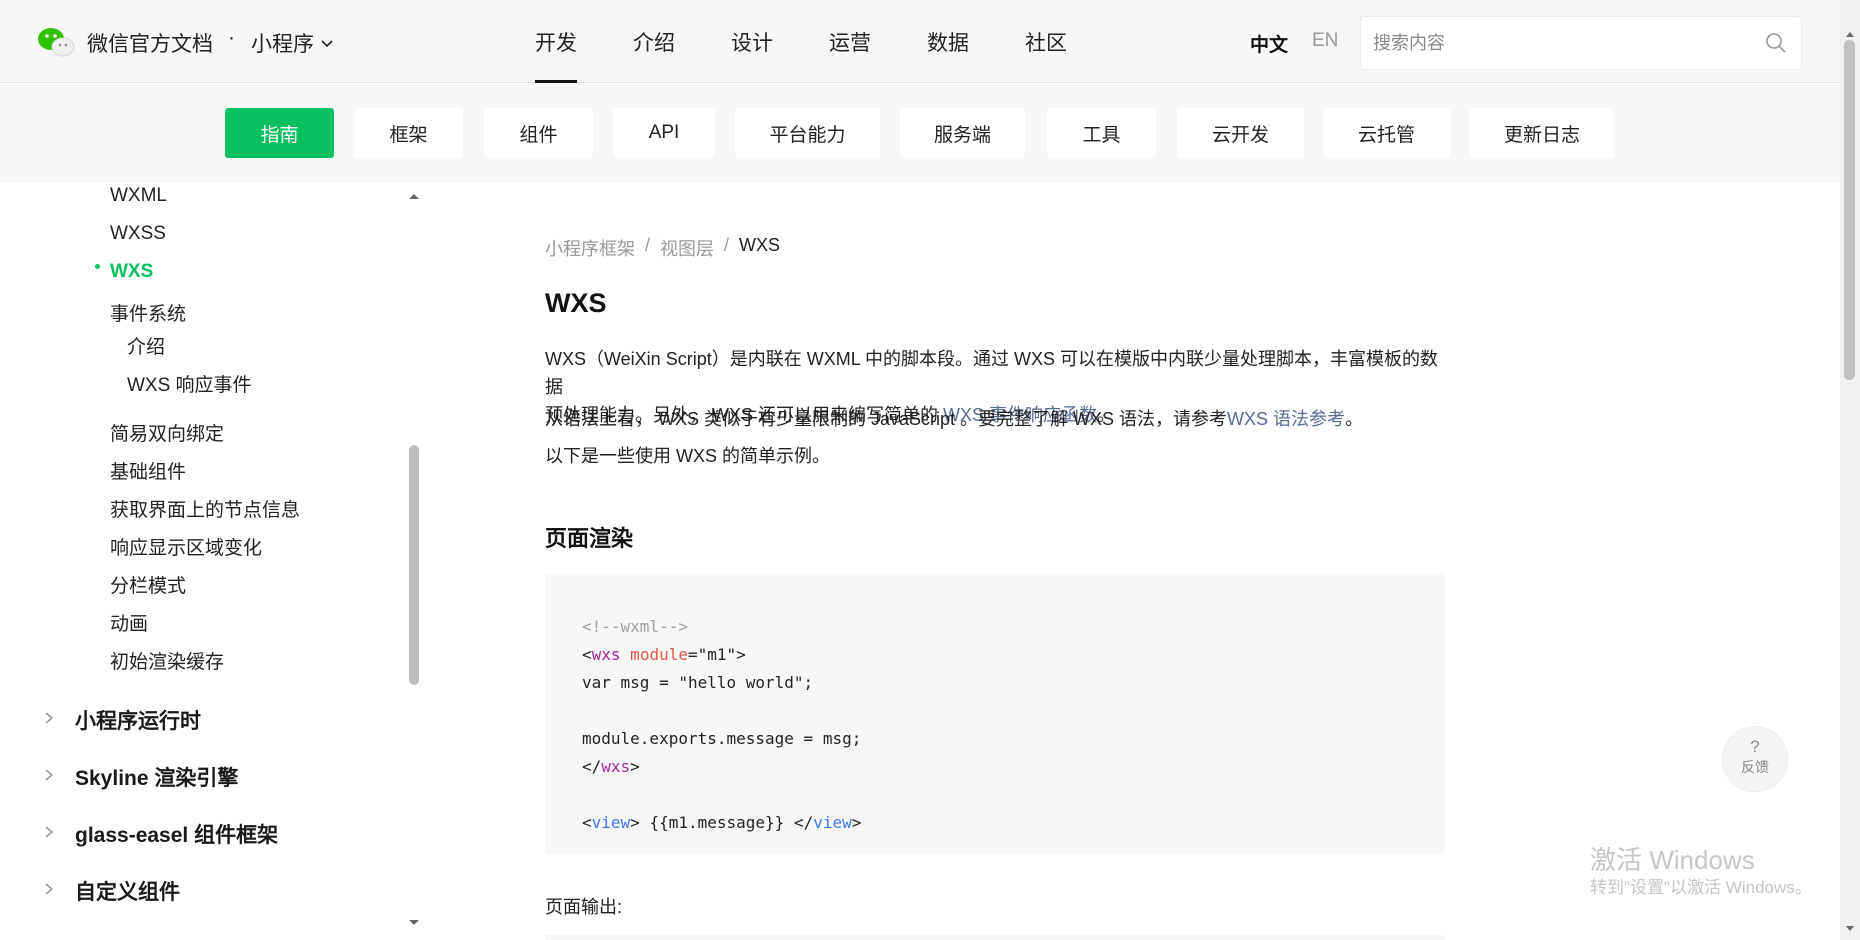 This screenshot has height=940, width=1860. What do you see at coordinates (408, 133) in the screenshot?
I see `category-framework: 框架` at bounding box center [408, 133].